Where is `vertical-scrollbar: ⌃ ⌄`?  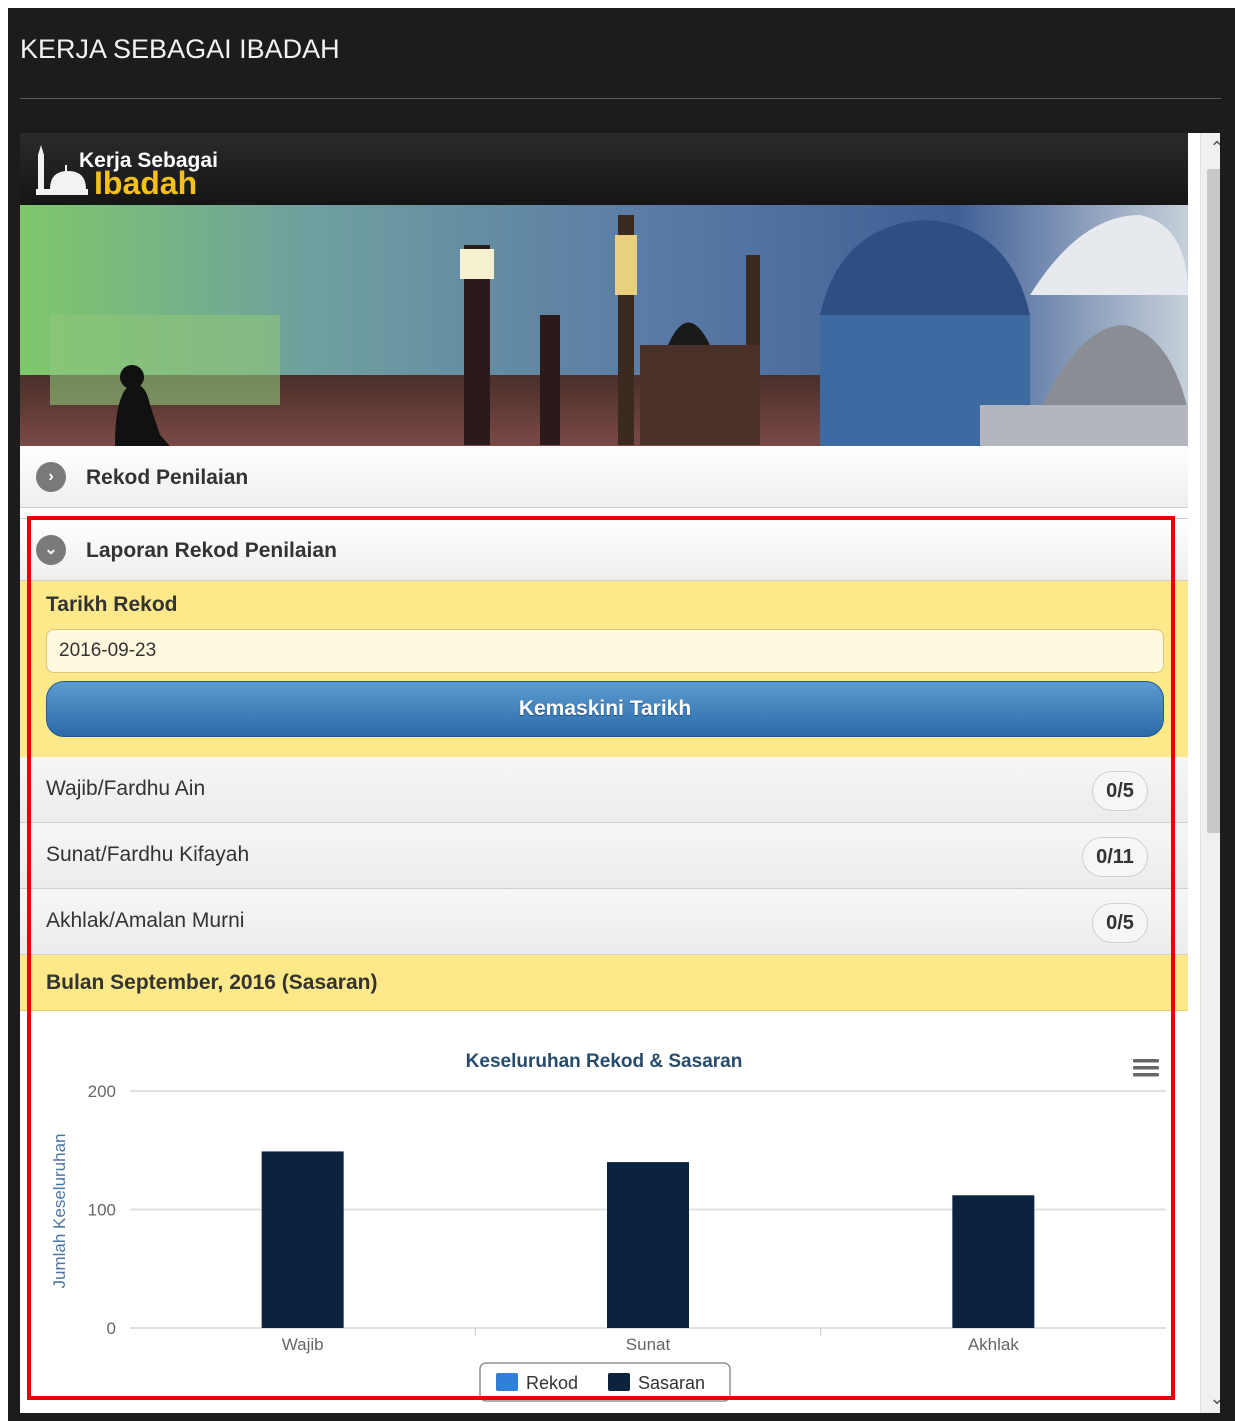 vertical-scrollbar: ⌃ ⌄ is located at coordinates (1210, 773).